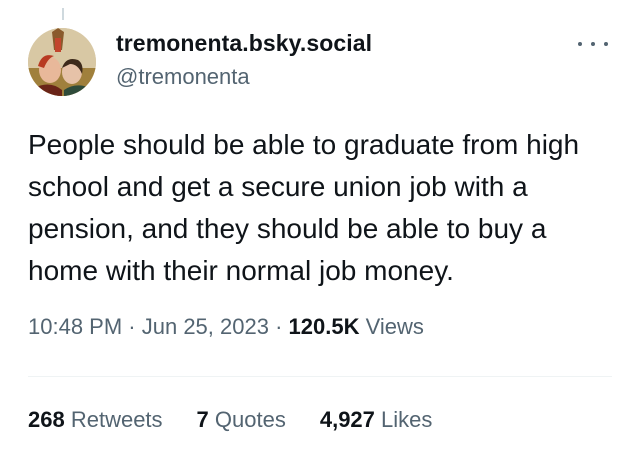 The image size is (640, 454). Describe the element at coordinates (202, 419) in the screenshot. I see `quotes-count: 7` at that location.